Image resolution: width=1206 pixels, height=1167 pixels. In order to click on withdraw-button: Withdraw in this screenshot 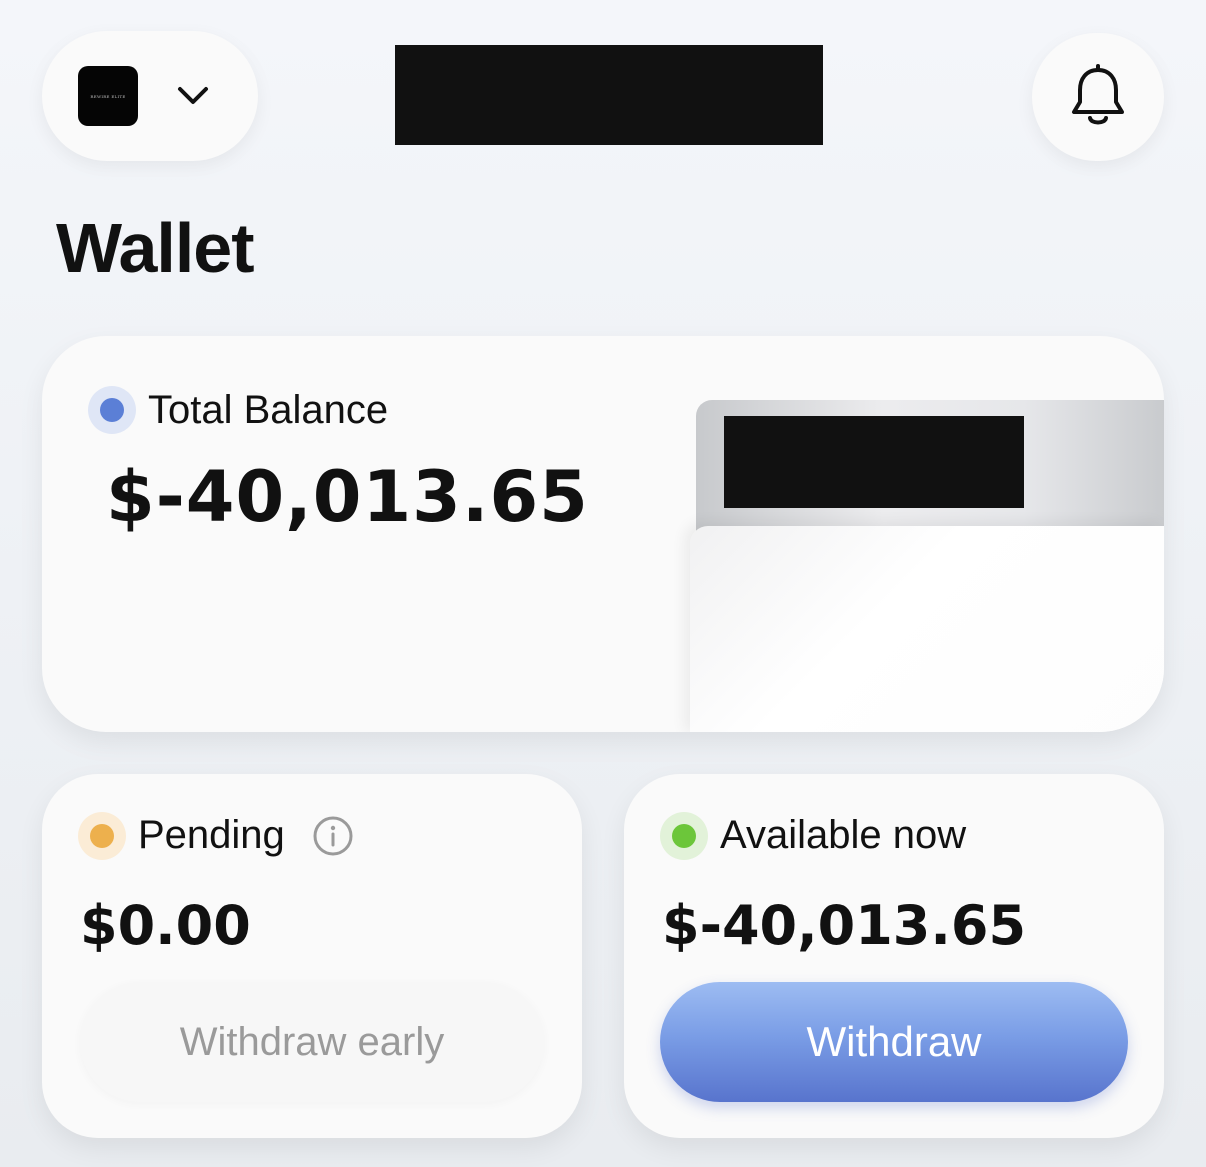, I will do `click(894, 1042)`.